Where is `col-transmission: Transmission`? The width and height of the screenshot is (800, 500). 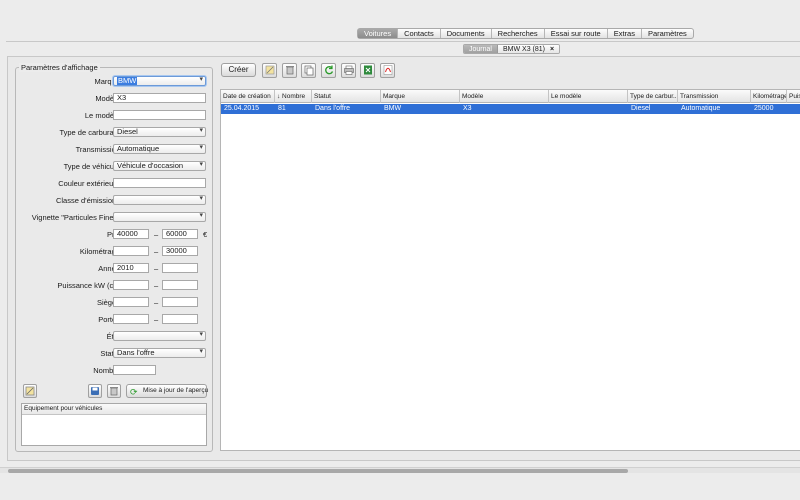 col-transmission: Transmission is located at coordinates (714, 96).